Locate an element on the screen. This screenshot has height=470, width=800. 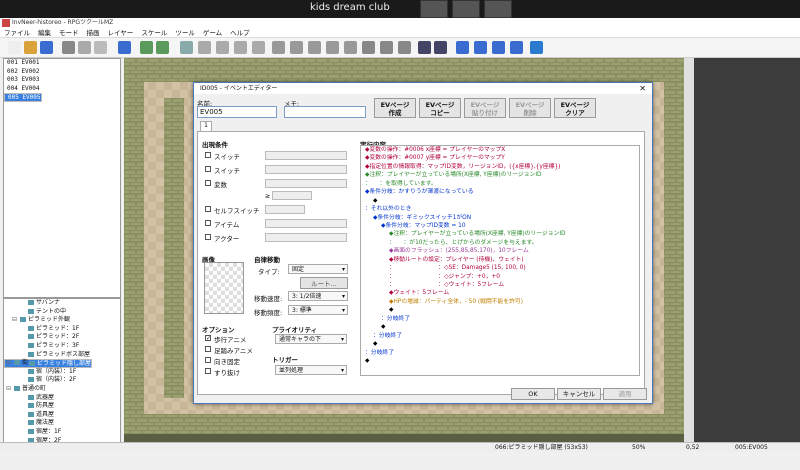
event-page-button: EVページ 作成 is located at coordinates (395, 108).